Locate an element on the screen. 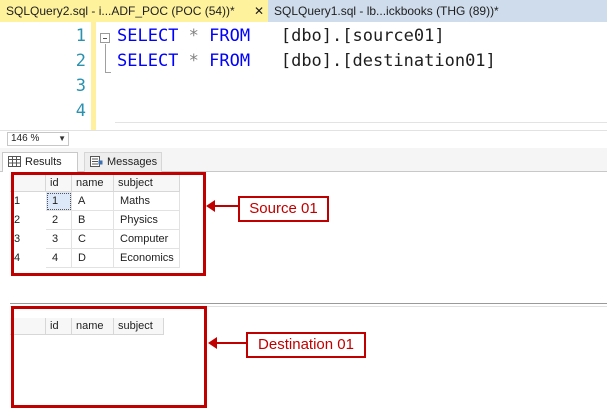 The width and height of the screenshot is (607, 411). tab-results-label: Results is located at coordinates (43, 162).